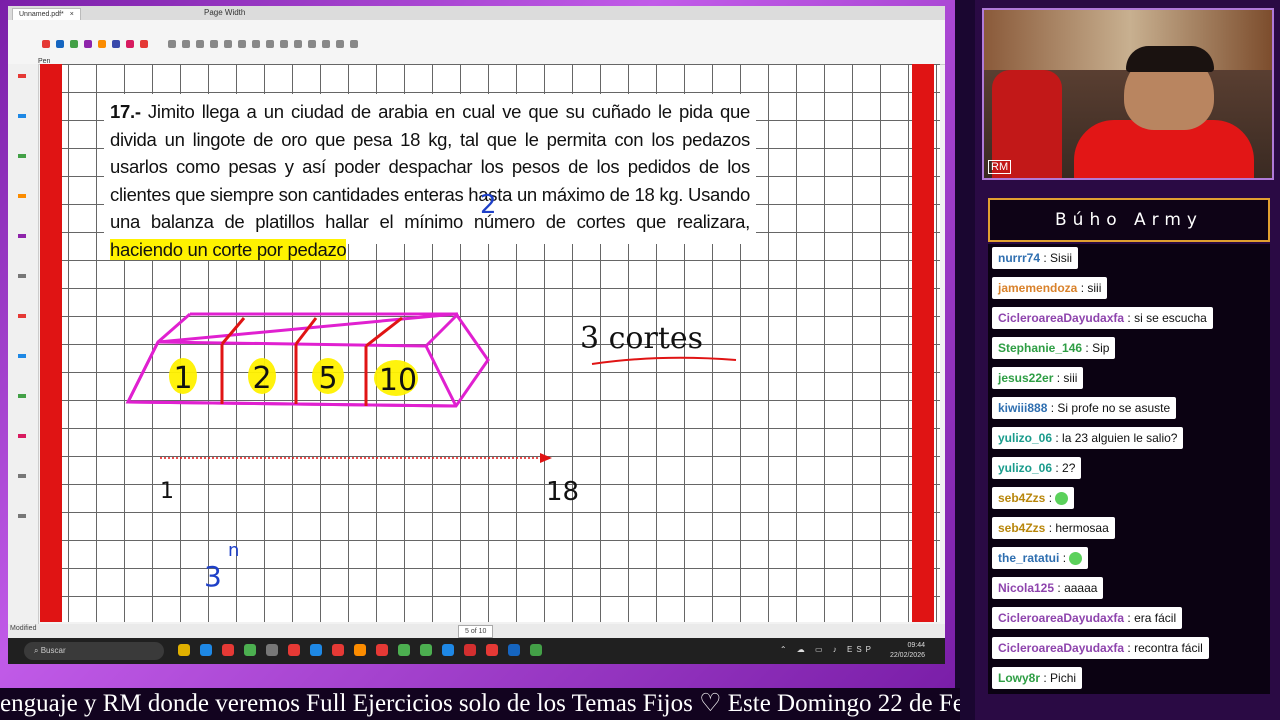 This screenshot has width=1280, height=720. I want to click on page-indicator: 5 of 10, so click(476, 631).